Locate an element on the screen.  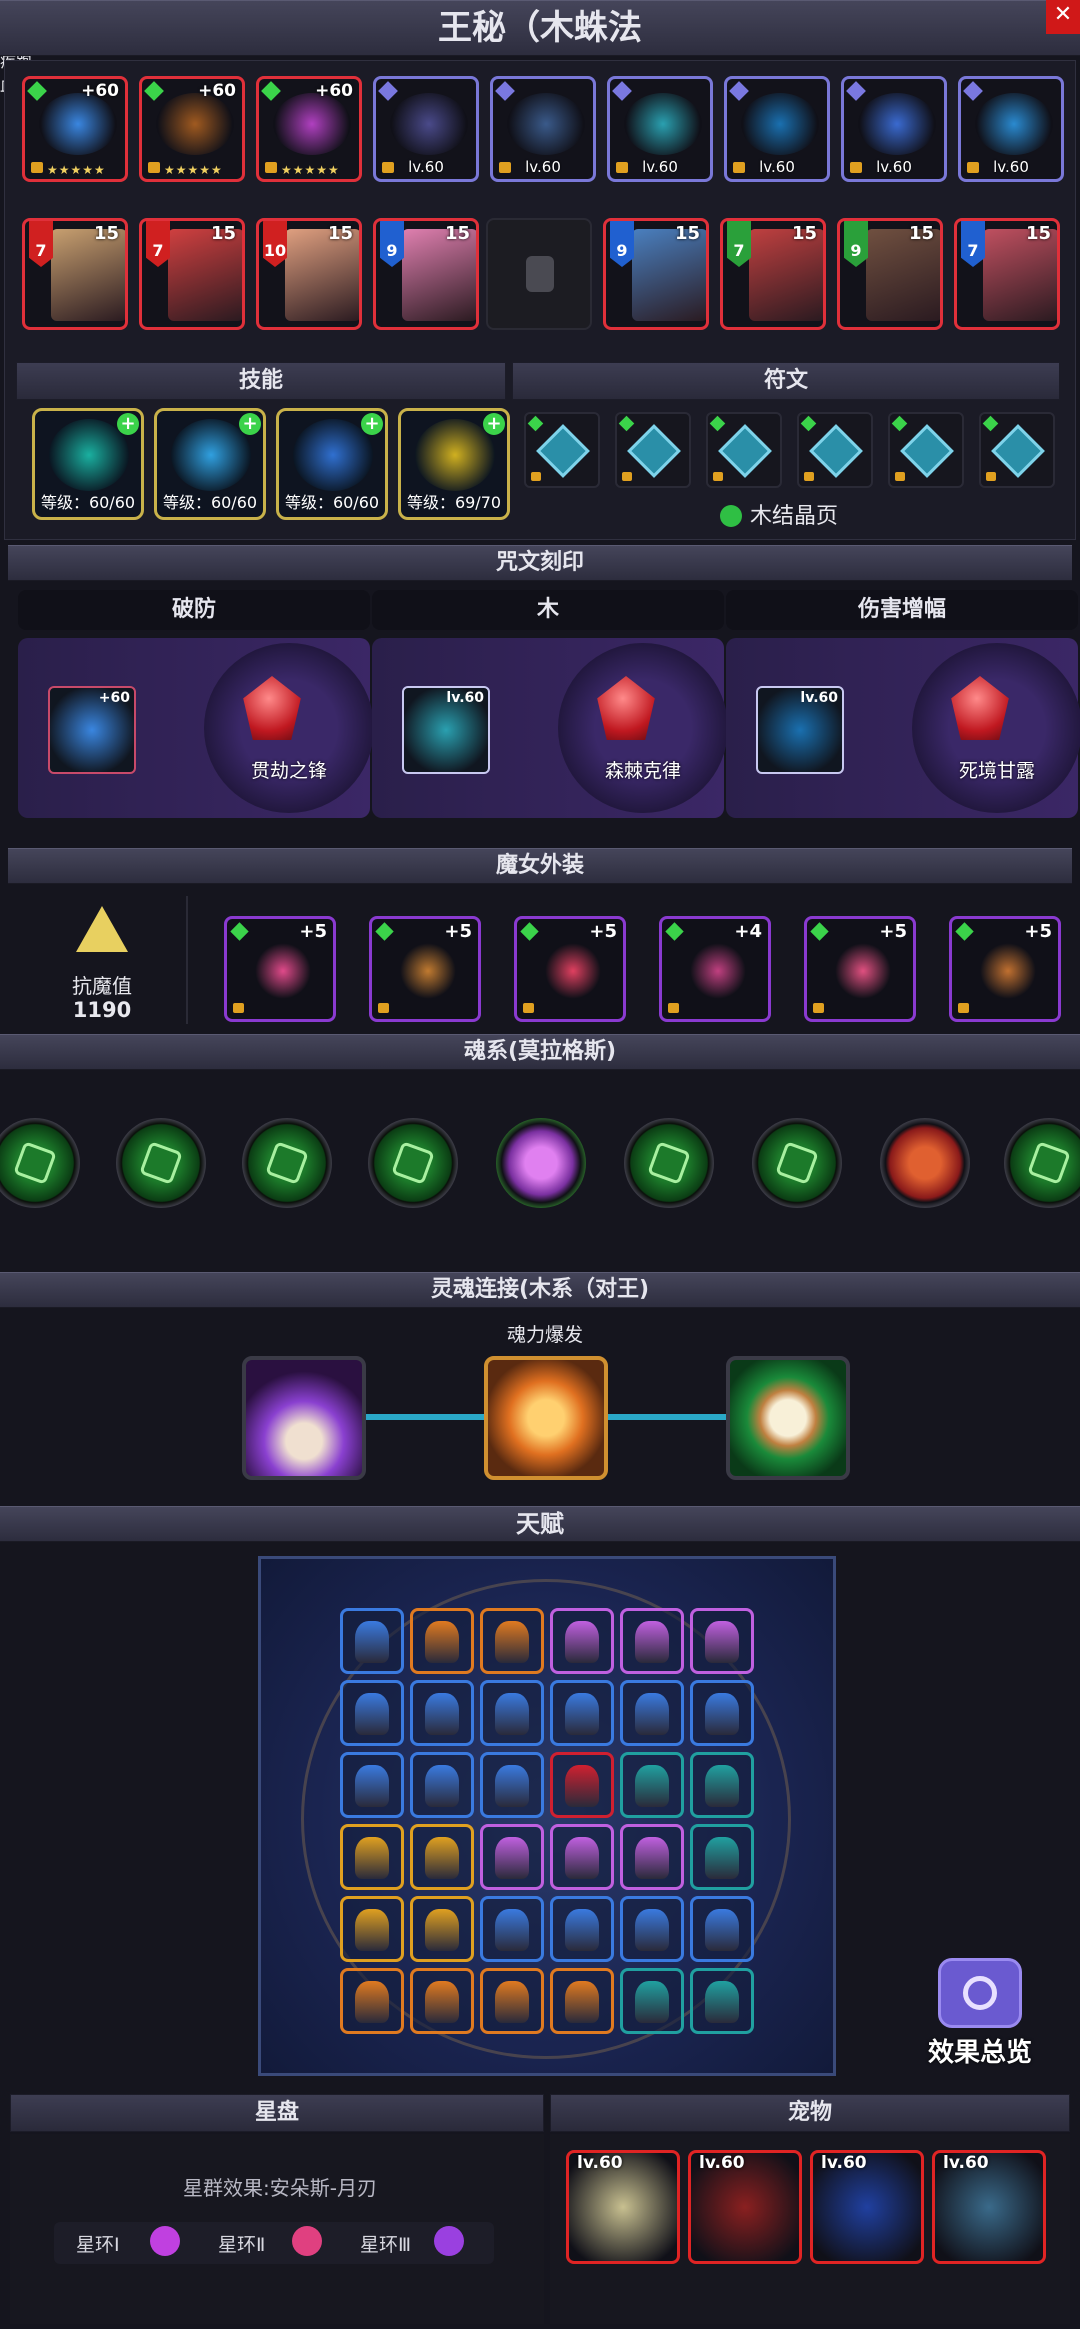
inscription-panel: lv.60 森棘克律 is located at coordinates (550, 728).